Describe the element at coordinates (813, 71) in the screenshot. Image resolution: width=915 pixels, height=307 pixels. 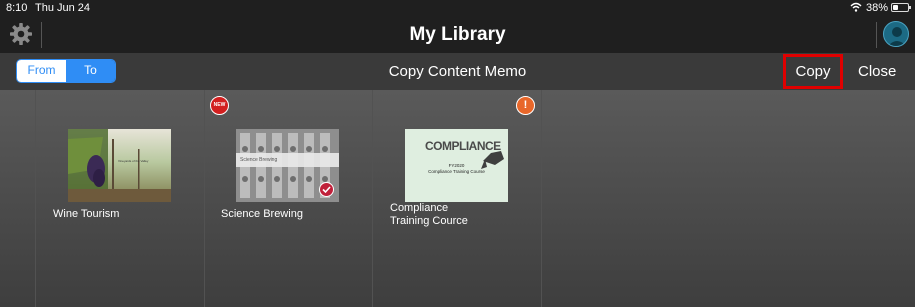
I see `copy-button: Copy` at that location.